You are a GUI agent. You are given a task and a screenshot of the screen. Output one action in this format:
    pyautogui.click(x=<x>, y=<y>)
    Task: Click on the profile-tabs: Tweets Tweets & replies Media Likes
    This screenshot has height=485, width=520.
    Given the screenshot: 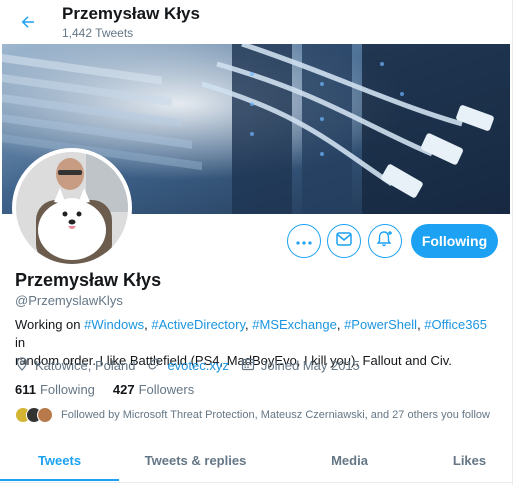 What is the action you would take?
    pyautogui.click(x=256, y=460)
    